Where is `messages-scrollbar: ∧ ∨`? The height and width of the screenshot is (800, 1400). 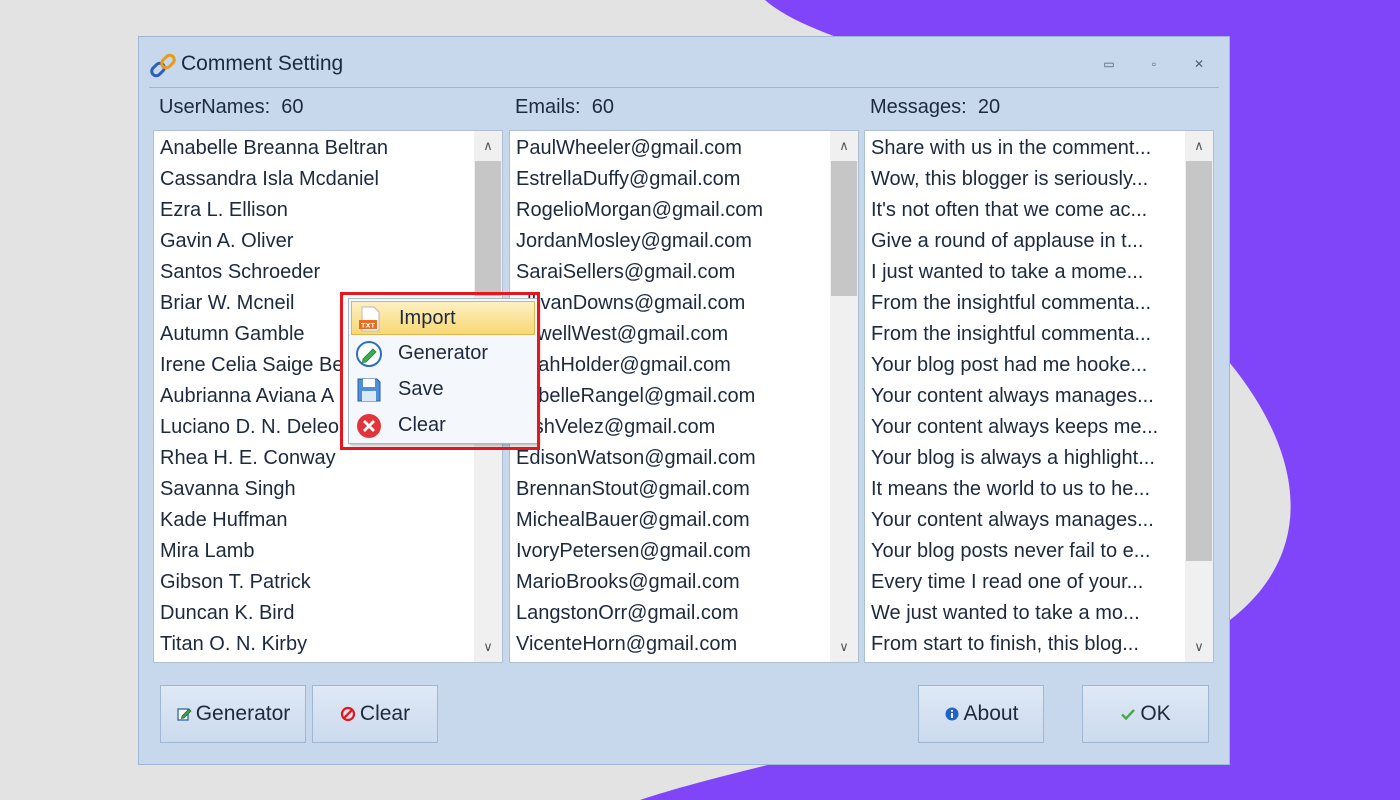
messages-scrollbar: ∧ ∨ is located at coordinates (1199, 396).